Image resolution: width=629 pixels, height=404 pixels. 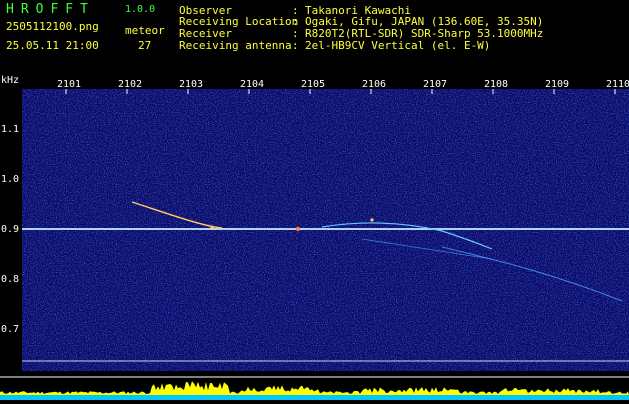 What do you see at coordinates (10, 279) in the screenshot?
I see `y-tick-label: 0.8` at bounding box center [10, 279].